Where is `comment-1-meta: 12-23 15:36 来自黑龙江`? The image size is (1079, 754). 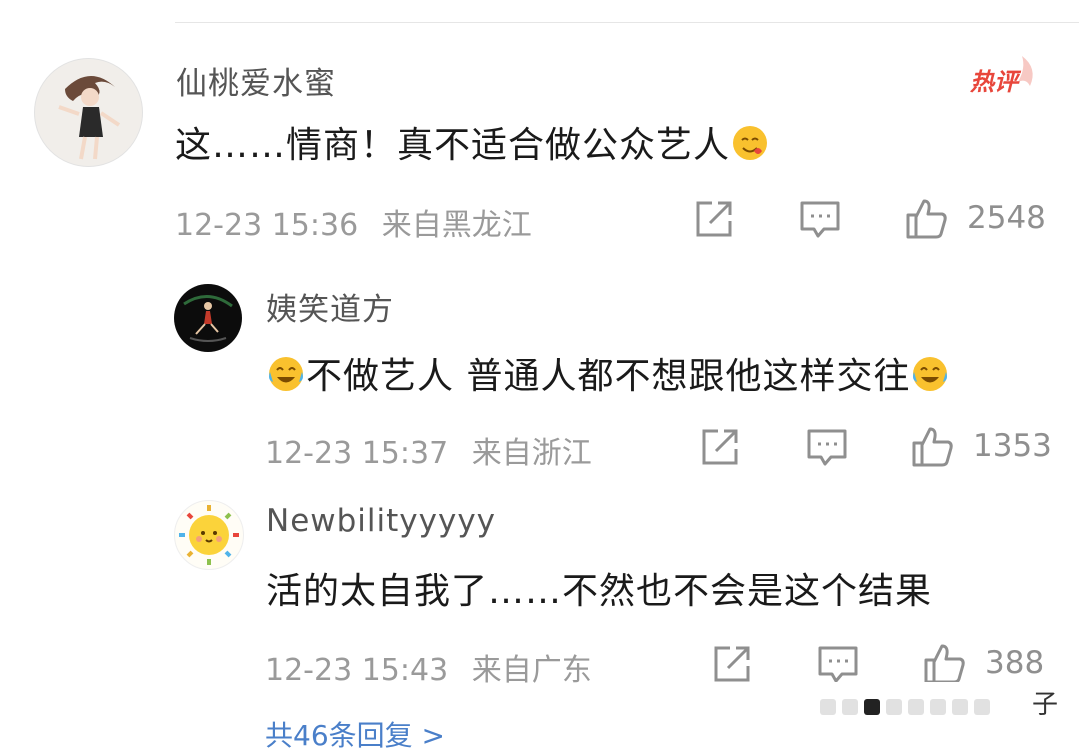 comment-1-meta: 12-23 15:36 来自黑龙江 is located at coordinates (353, 222).